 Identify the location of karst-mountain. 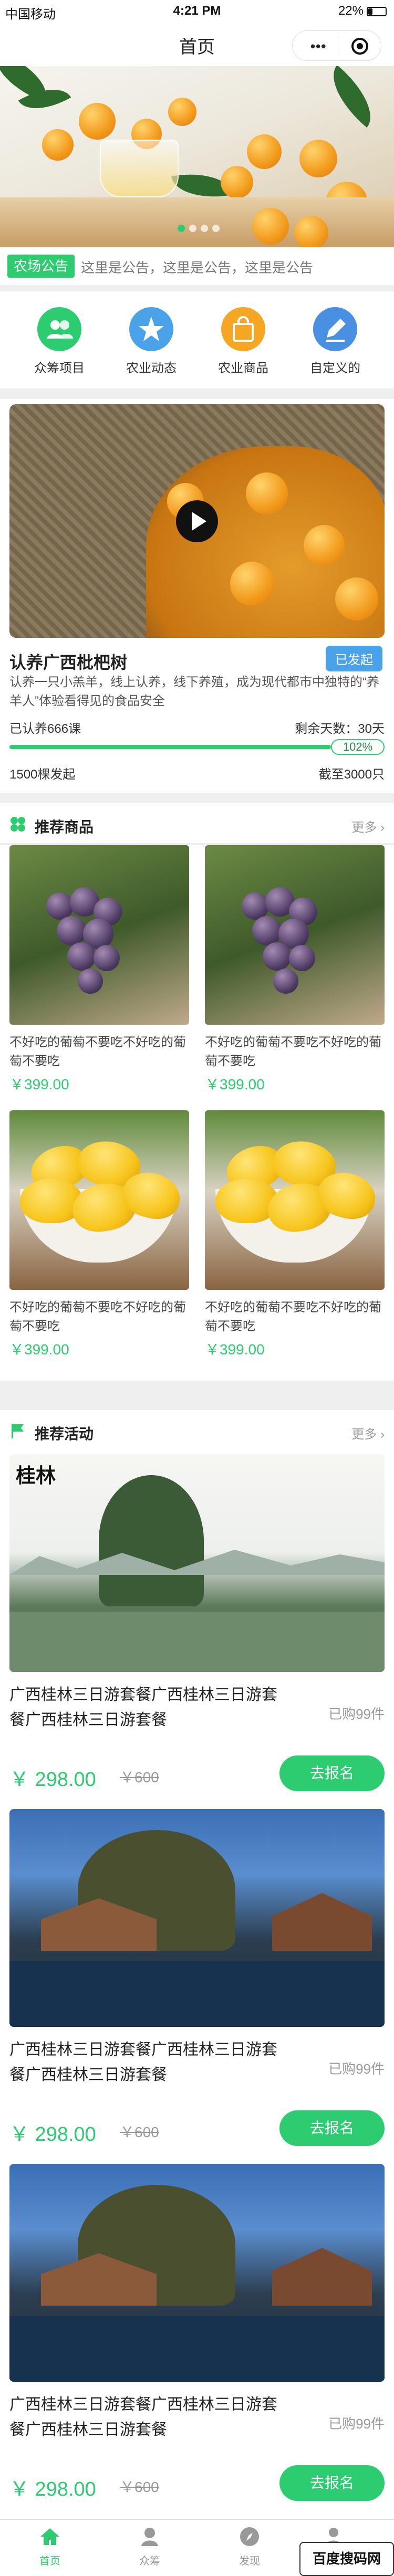
(151, 1540).